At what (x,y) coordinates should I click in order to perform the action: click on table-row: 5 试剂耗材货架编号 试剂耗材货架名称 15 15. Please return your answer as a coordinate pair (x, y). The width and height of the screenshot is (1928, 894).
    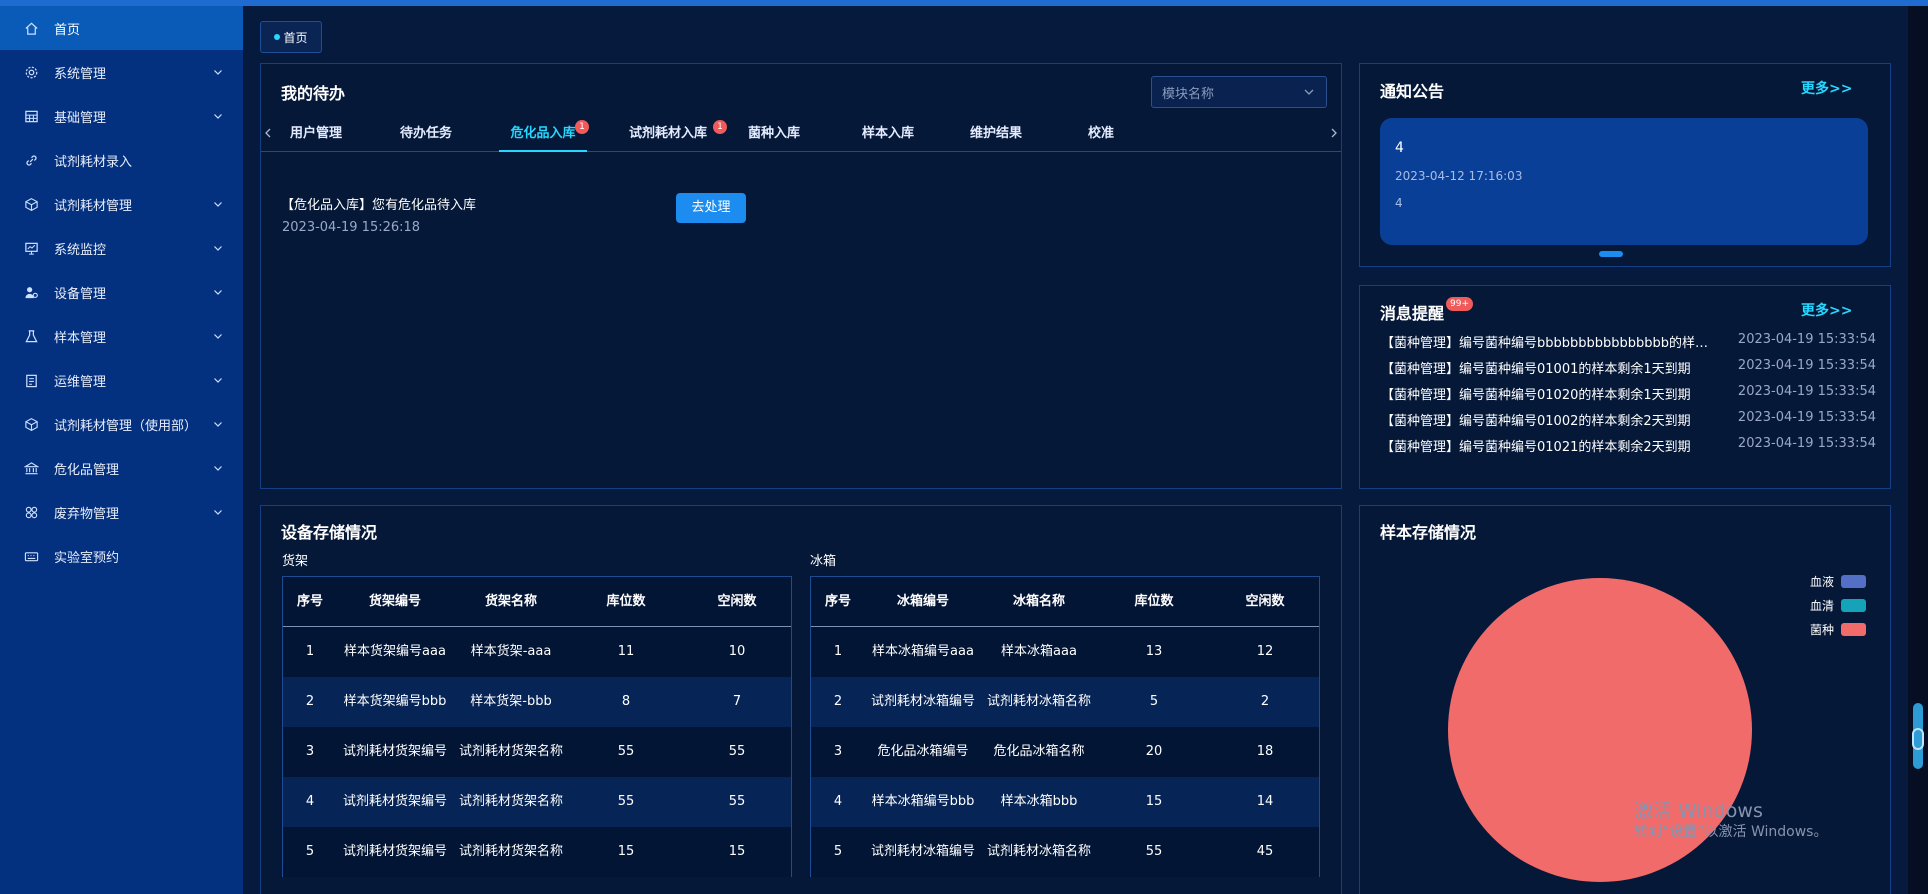
    Looking at the image, I should click on (537, 852).